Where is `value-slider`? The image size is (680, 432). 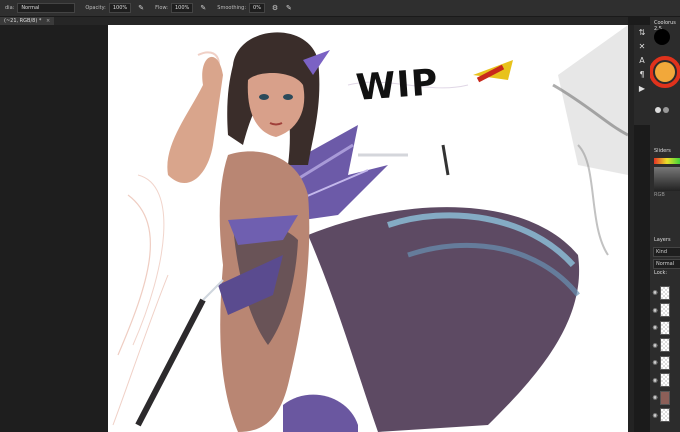
value-slider is located at coordinates (667, 179).